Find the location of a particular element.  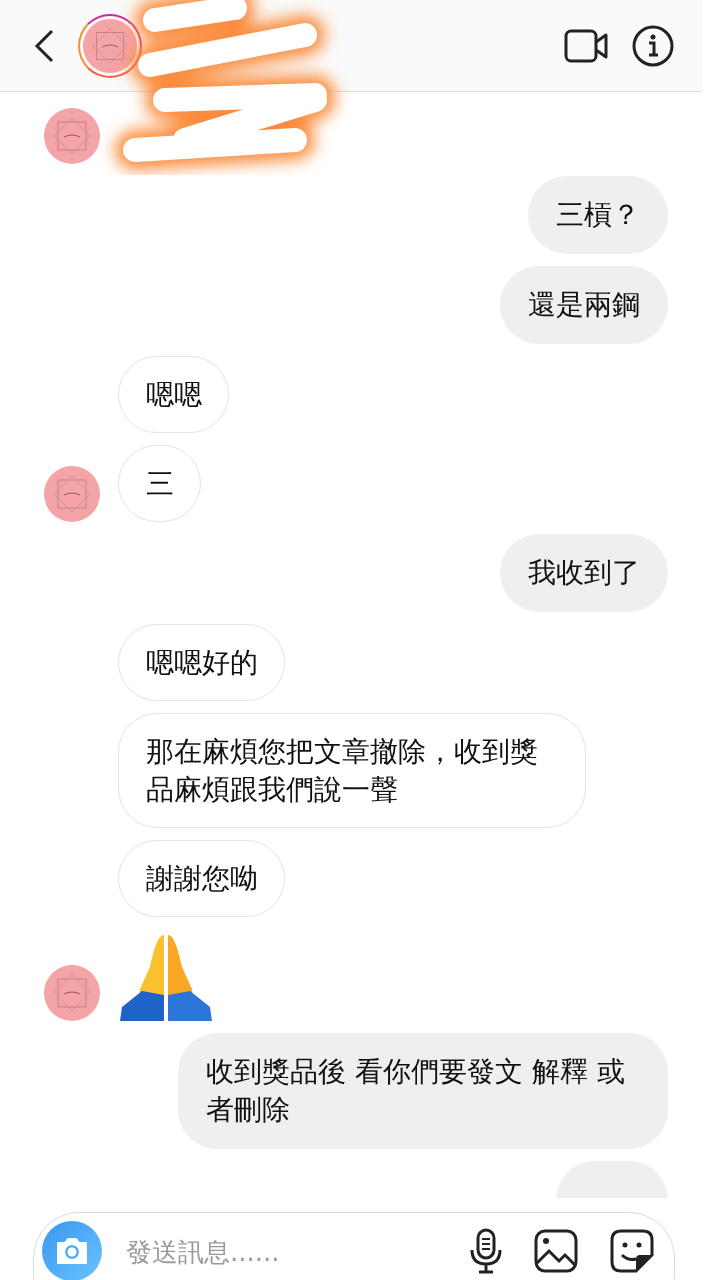

camera-icon is located at coordinates (72, 1251).